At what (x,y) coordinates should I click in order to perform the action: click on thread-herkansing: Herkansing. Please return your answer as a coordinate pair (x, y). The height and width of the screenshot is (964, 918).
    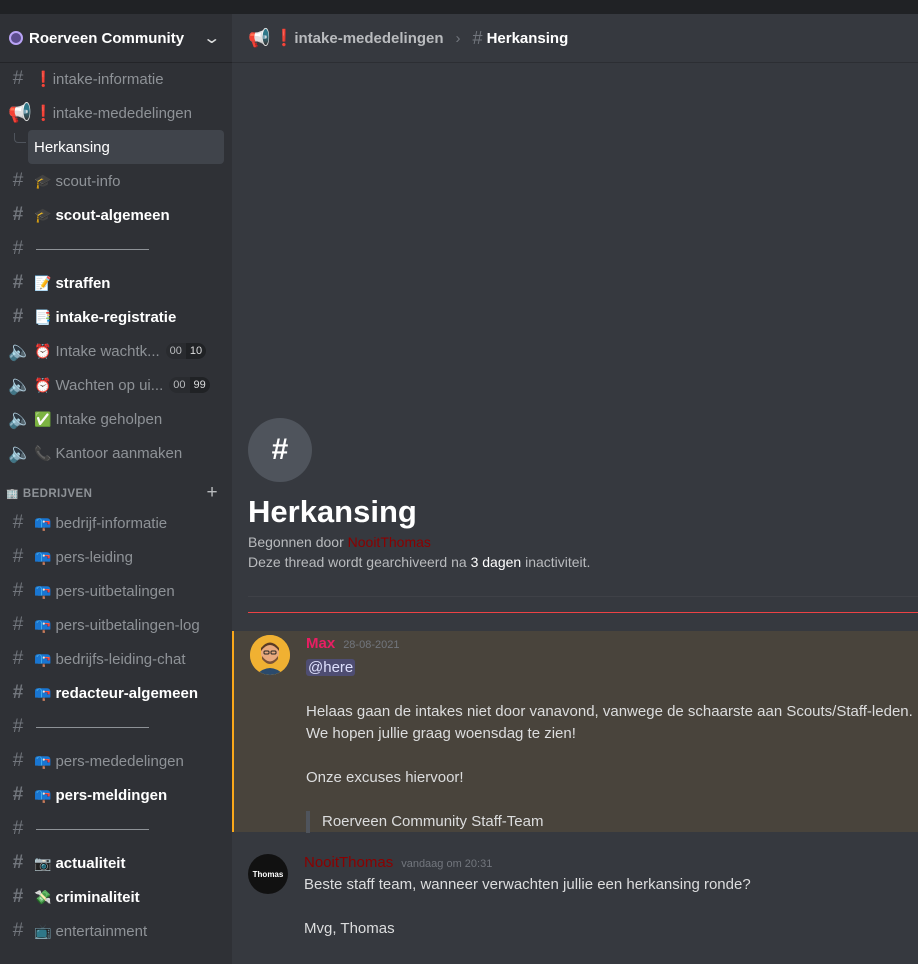
    Looking at the image, I should click on (119, 147).